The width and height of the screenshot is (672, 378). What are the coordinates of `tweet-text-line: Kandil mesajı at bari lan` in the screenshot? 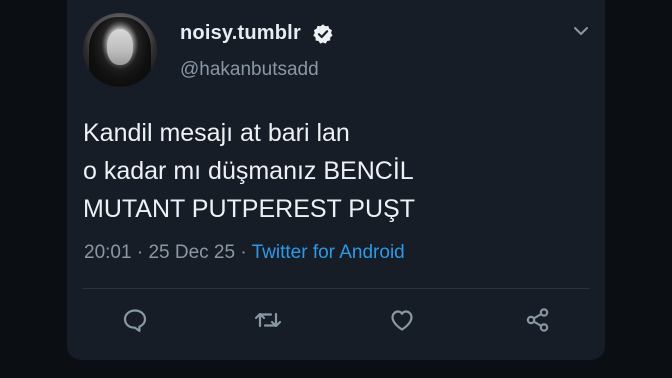 It's located at (216, 133).